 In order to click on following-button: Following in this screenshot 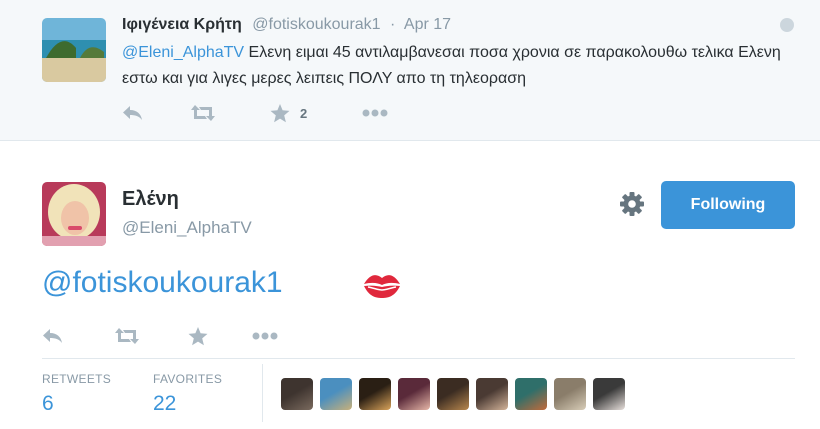, I will do `click(728, 205)`.